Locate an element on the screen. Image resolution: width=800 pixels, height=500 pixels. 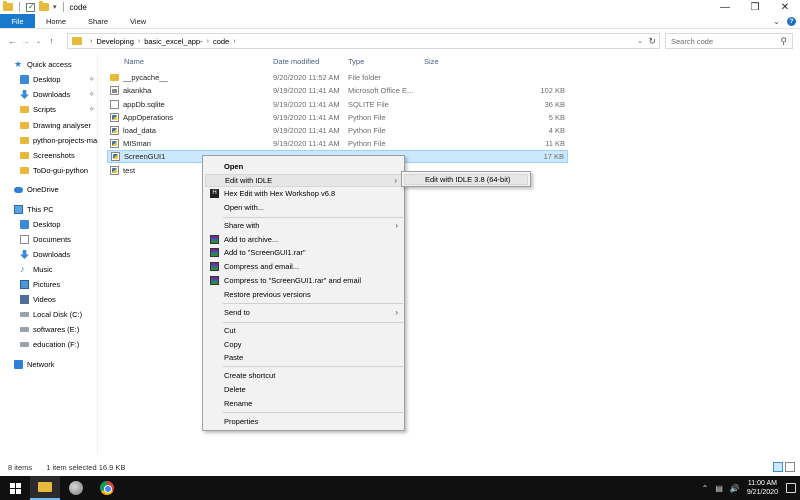
sidebar-item-softwares-e: softwares (E:) is located at coordinates (49, 329).